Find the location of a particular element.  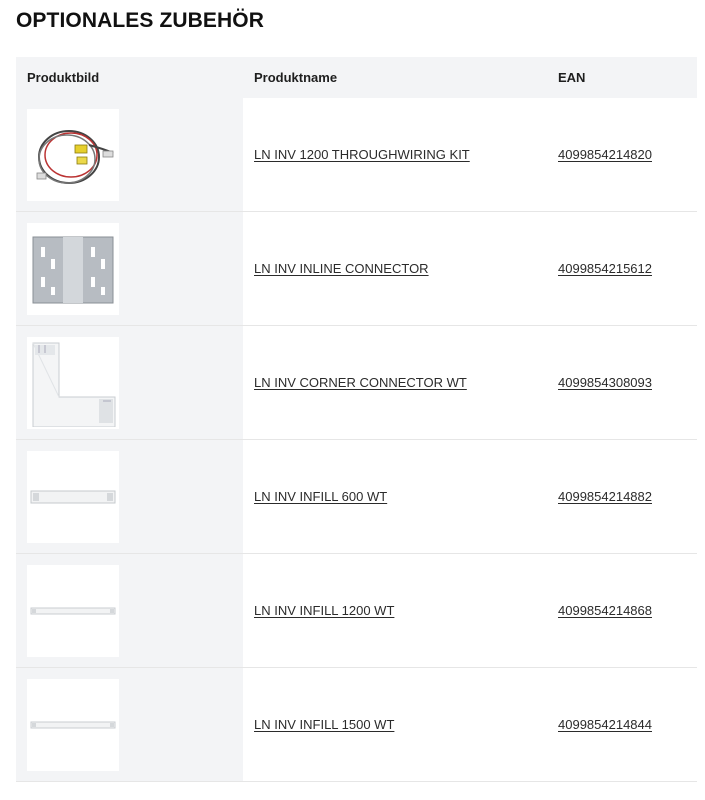

product-name-link: LN INV 1200 THROUGHWIRING KIT is located at coordinates (362, 154).